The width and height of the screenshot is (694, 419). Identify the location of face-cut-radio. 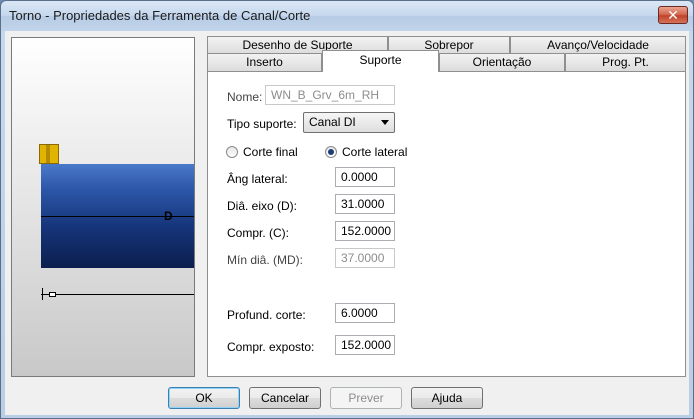
(232, 152).